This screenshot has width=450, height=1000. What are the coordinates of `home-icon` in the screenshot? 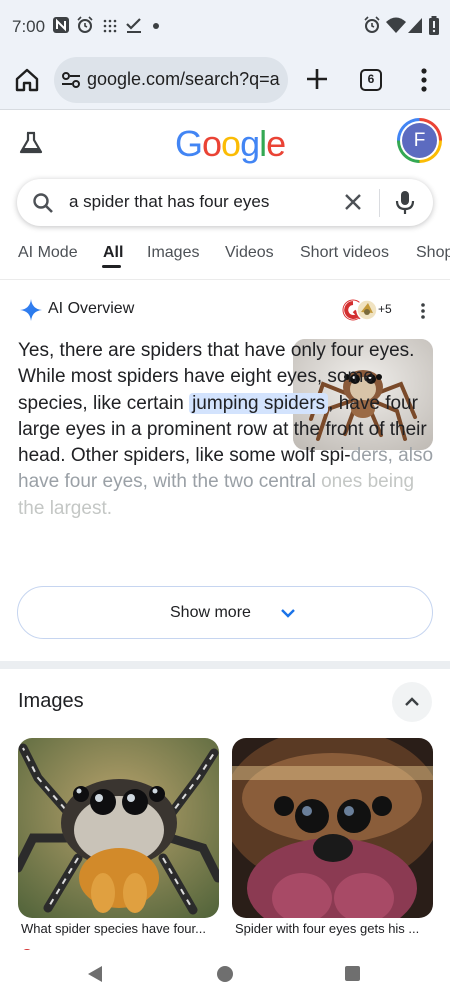 It's located at (27, 80).